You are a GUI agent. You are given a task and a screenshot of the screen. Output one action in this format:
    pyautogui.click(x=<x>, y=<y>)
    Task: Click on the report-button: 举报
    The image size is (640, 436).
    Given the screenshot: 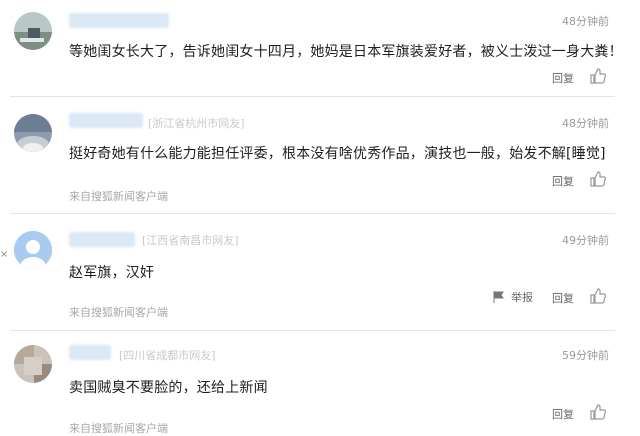 What is the action you would take?
    pyautogui.click(x=513, y=297)
    